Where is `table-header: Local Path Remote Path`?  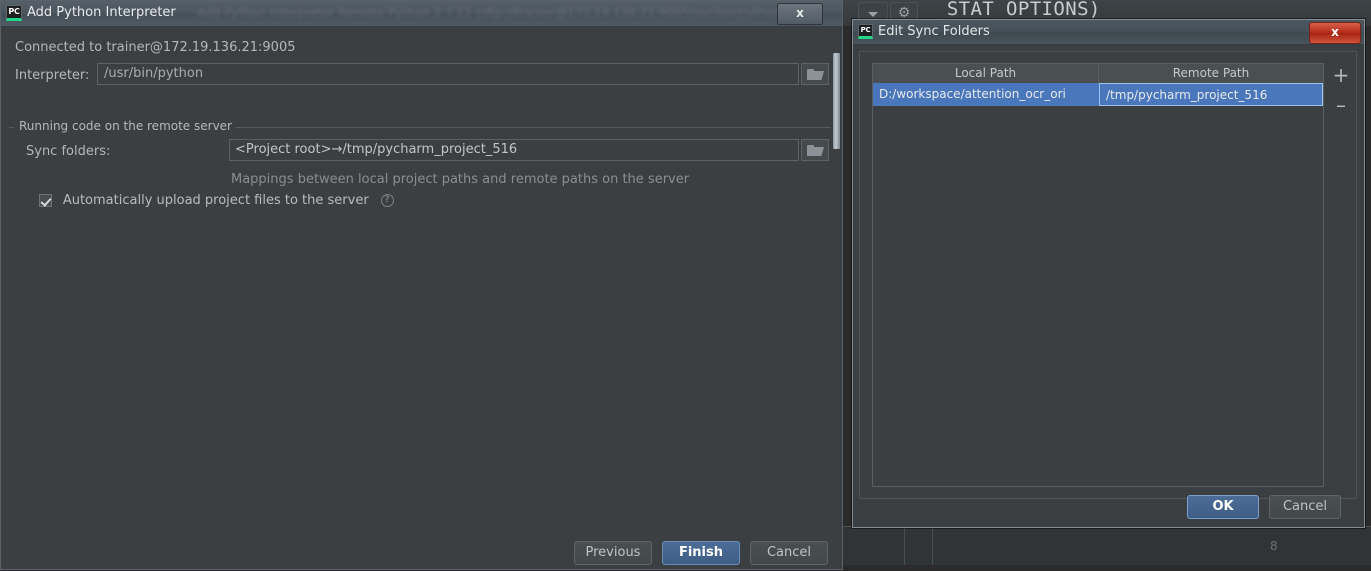
table-header: Local Path Remote Path is located at coordinates (1098, 74).